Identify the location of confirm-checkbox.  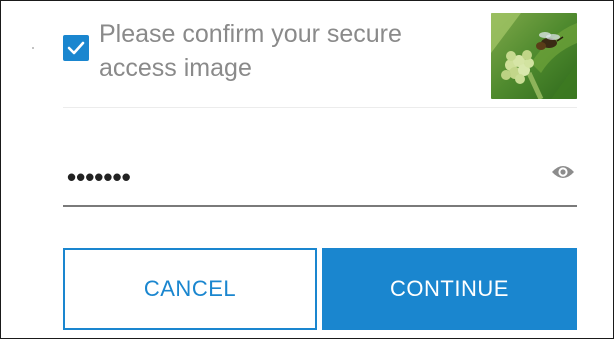
(76, 48).